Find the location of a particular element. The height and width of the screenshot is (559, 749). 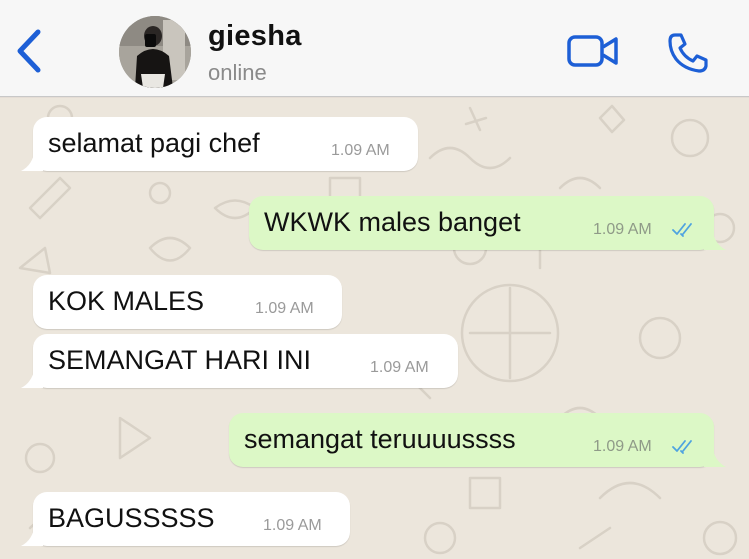

message-bubble-outgoing: WKWK males banget 1.09 AM is located at coordinates (487, 223).